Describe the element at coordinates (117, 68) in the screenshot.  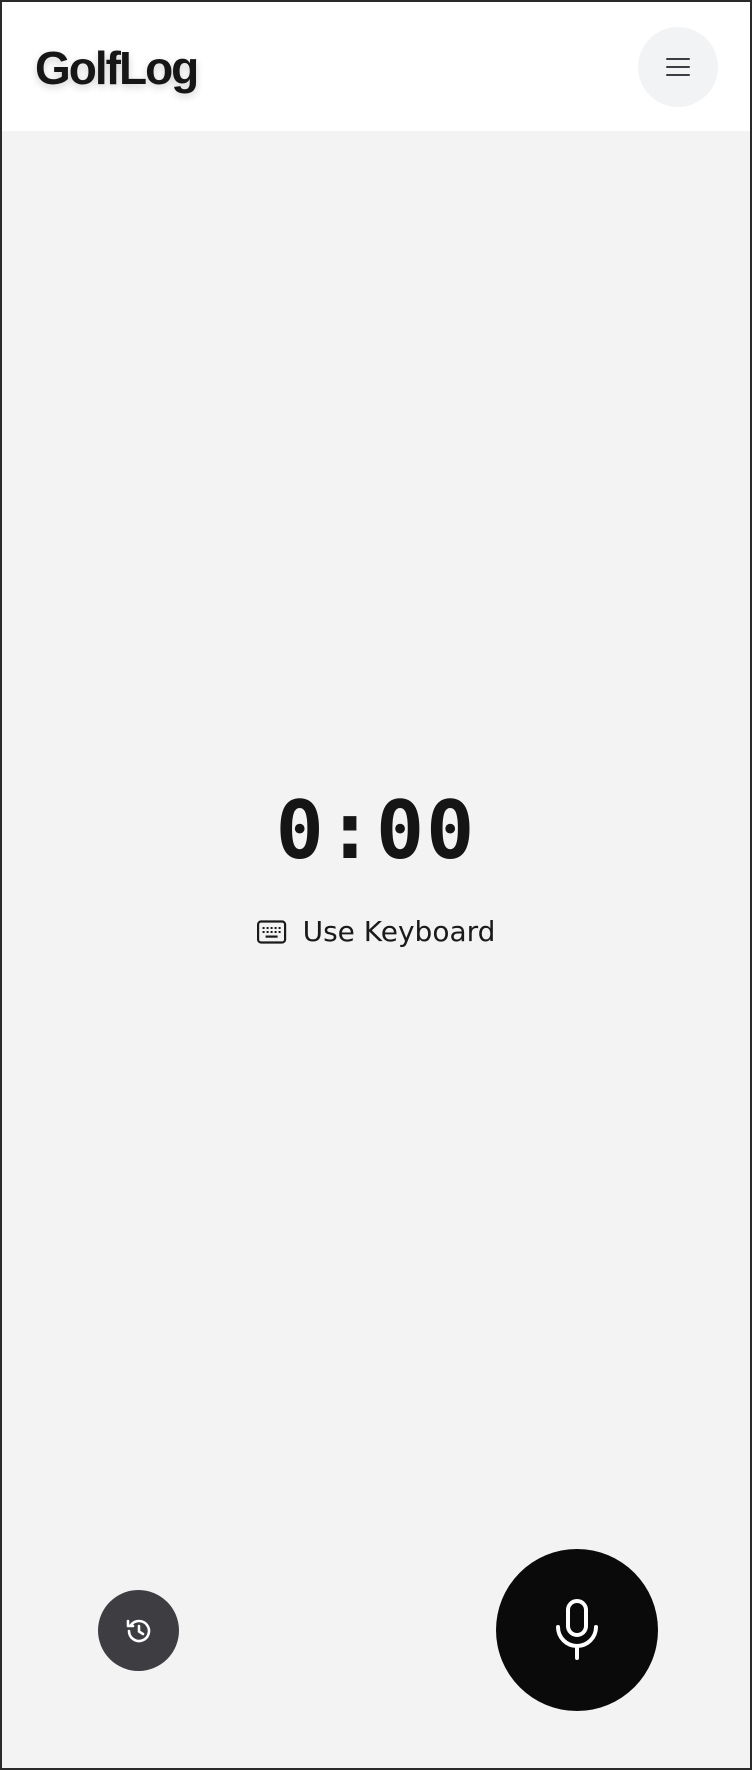
I see `app-logo-title: GolfLog` at that location.